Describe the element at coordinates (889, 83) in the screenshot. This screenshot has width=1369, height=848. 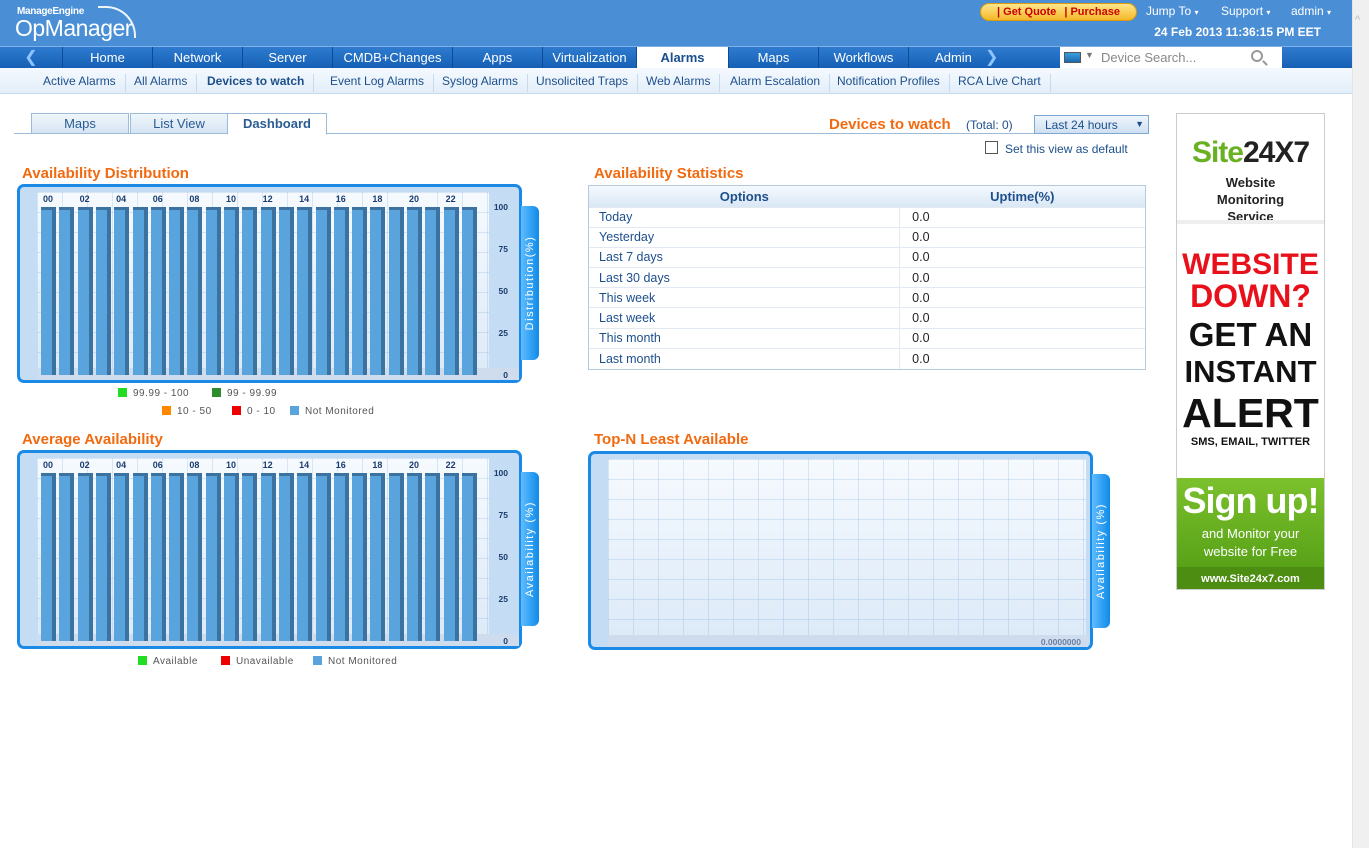
I see `subnav-notification-profiles: Notification Profiles` at that location.